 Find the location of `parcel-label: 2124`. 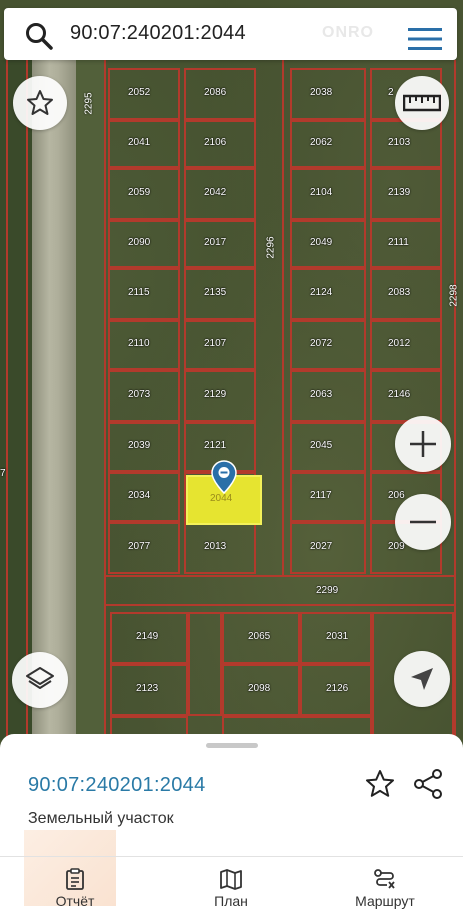

parcel-label: 2124 is located at coordinates (321, 292).